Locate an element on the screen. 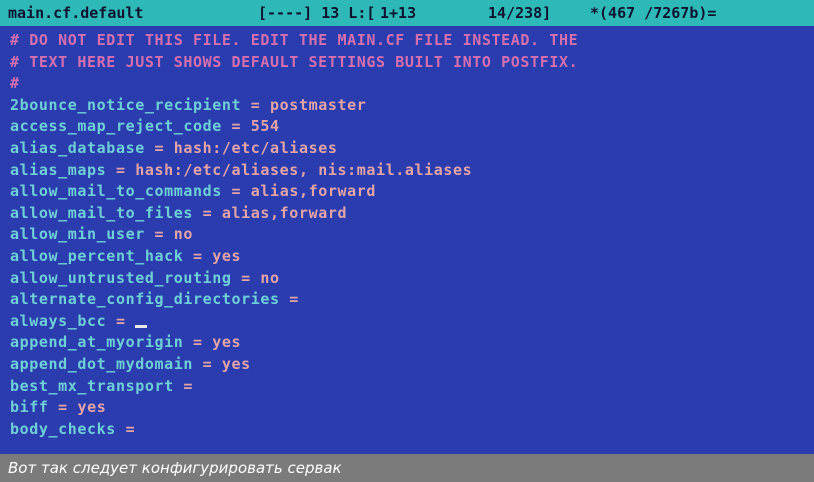 The image size is (814, 482). config-line: body_checks = is located at coordinates (412, 430).